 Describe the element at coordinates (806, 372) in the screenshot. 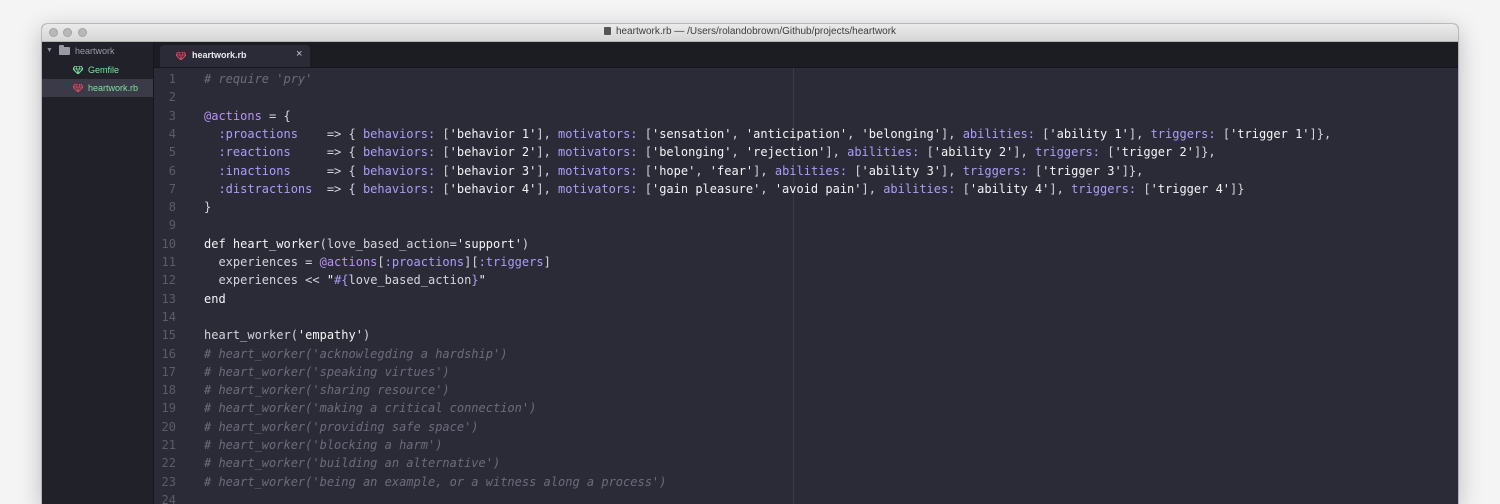

I see `code-line: 17 # heart_worker('speaking virtues')` at that location.